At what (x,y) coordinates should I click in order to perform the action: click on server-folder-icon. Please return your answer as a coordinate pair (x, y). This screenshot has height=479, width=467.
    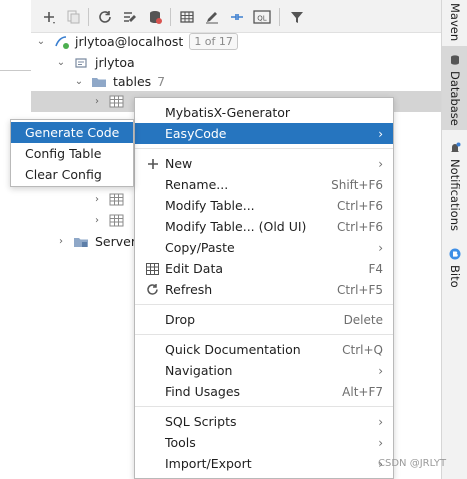
    Looking at the image, I should click on (81, 242).